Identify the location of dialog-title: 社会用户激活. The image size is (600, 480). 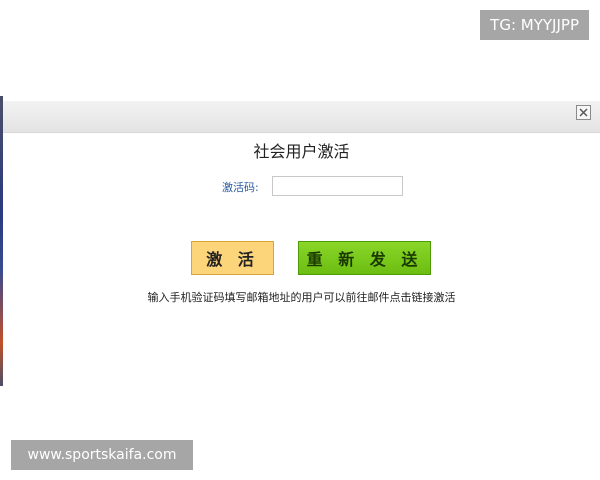
(301, 151).